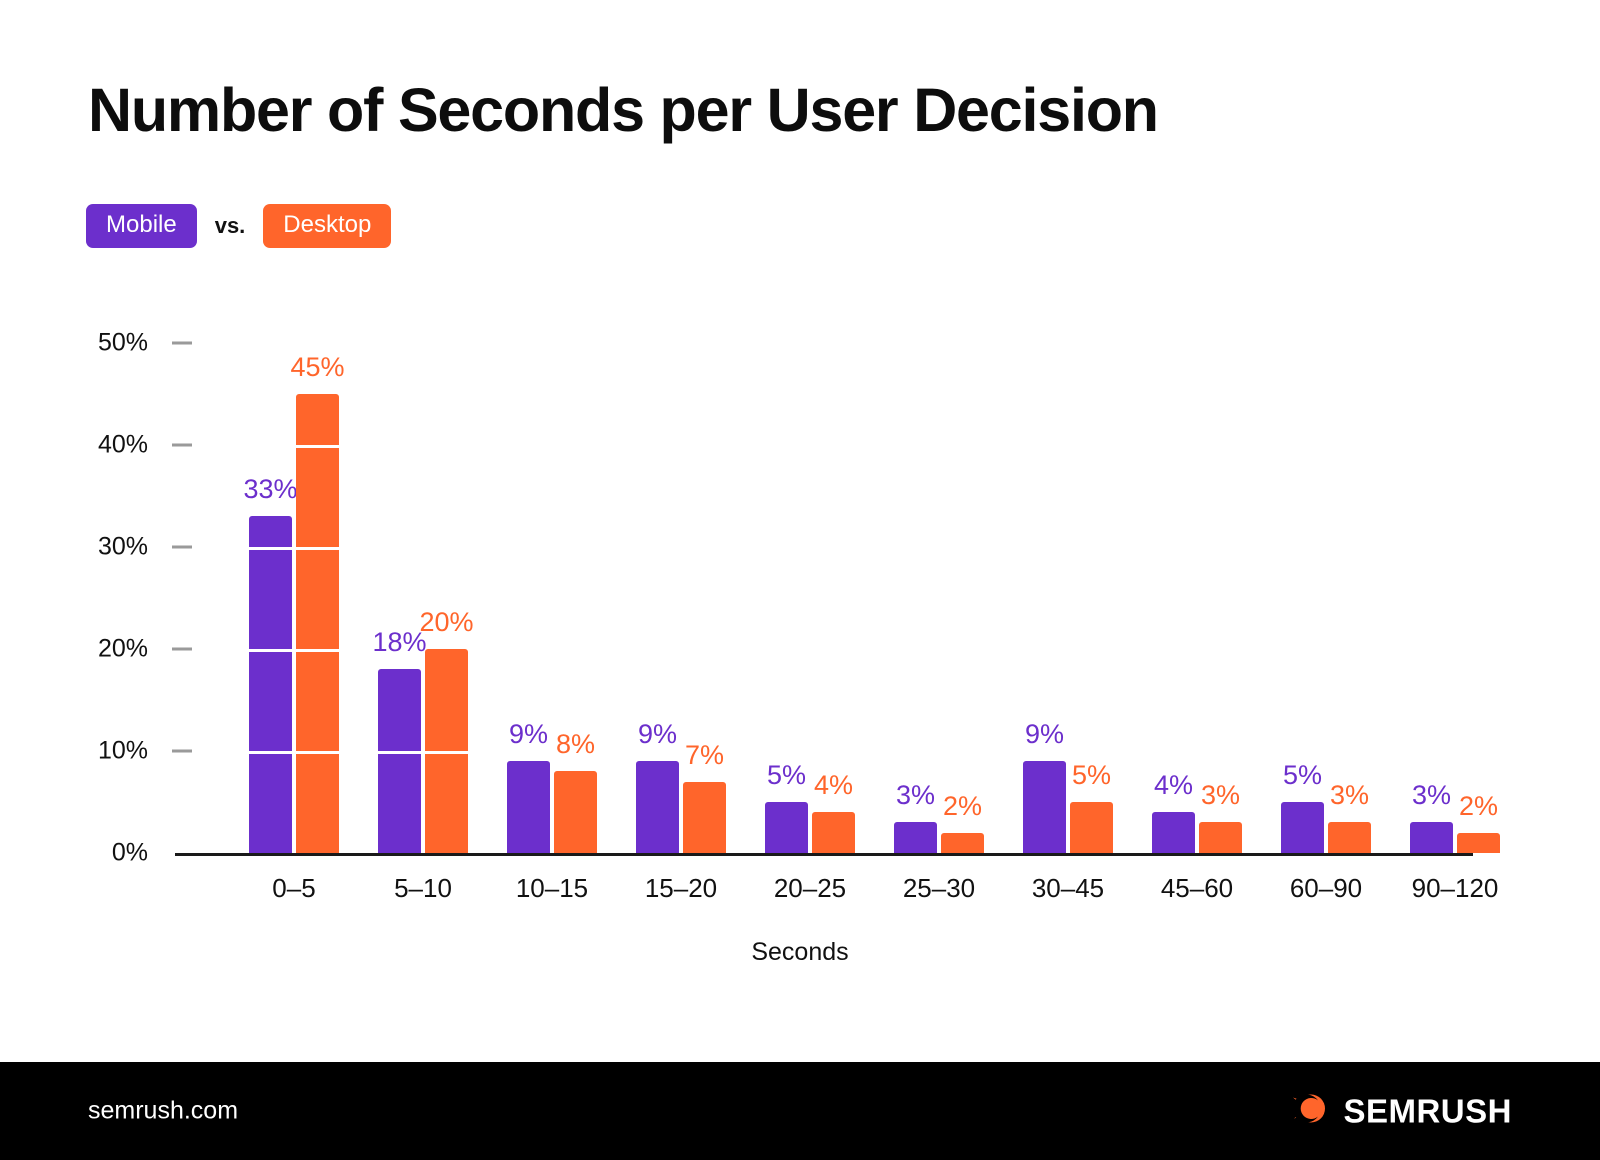 Image resolution: width=1600 pixels, height=1160 pixels. What do you see at coordinates (800, 1111) in the screenshot?
I see `footer-bar: semrush.com SEMRUSH` at bounding box center [800, 1111].